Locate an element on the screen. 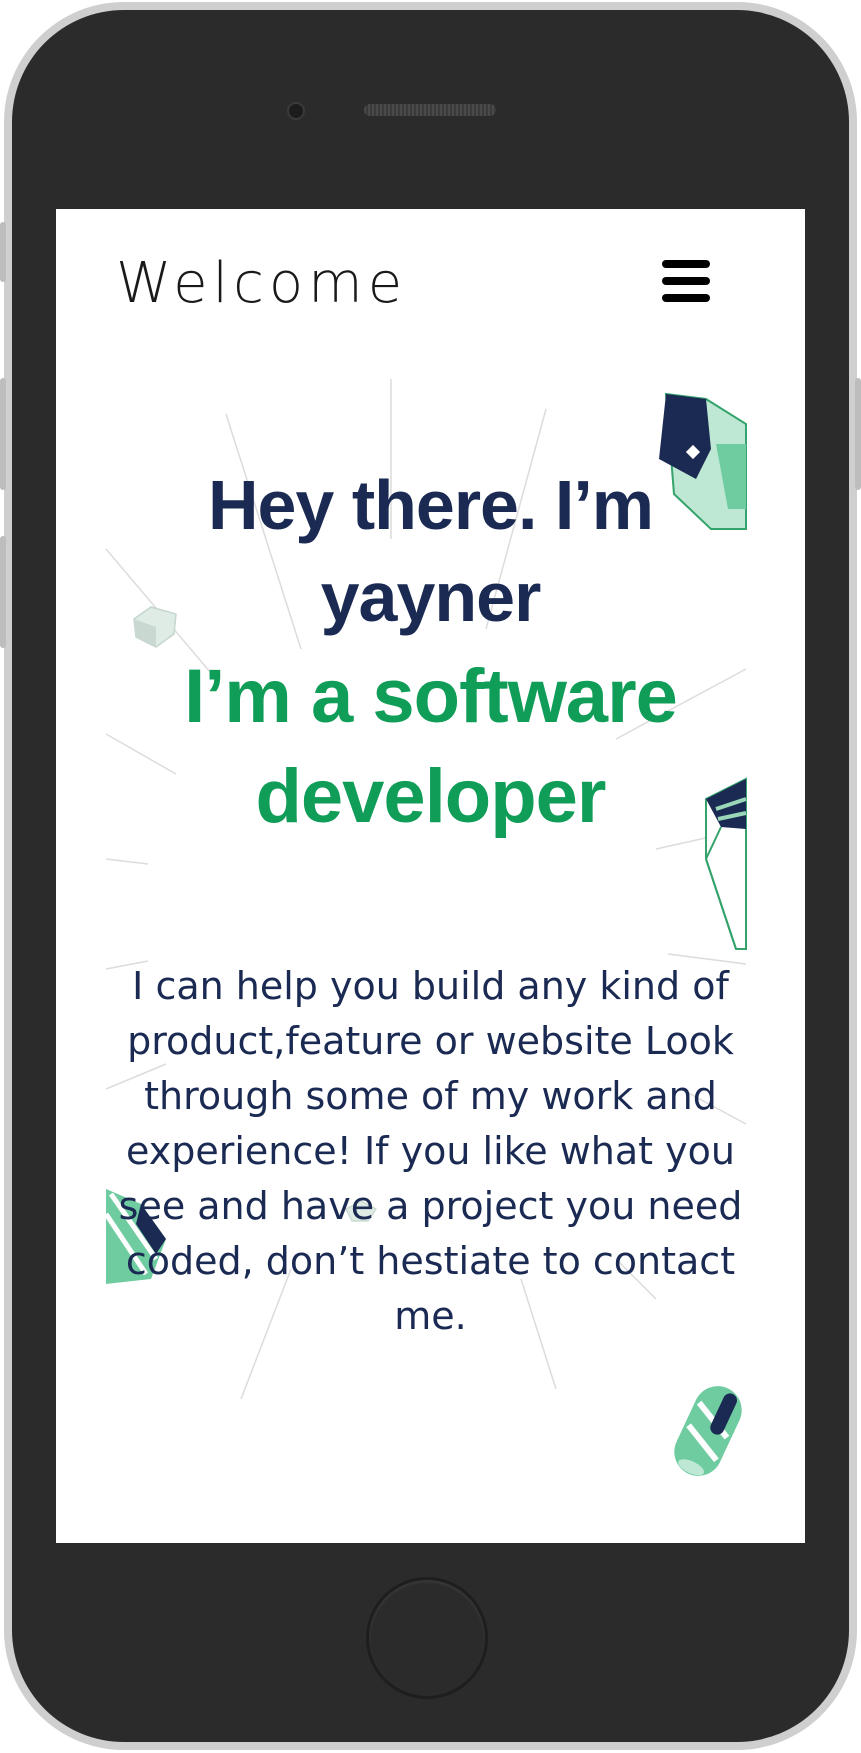 This screenshot has width=861, height=1753. hero-title: Hey there. I’m yayner is located at coordinates (430, 551).